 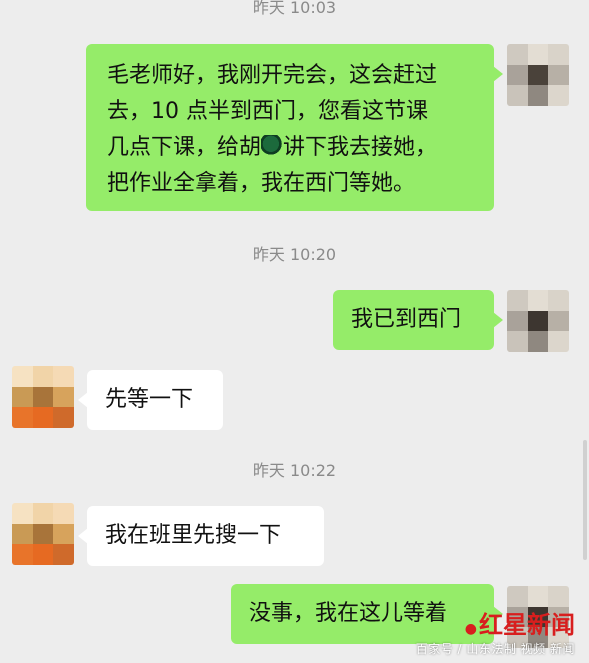 What do you see at coordinates (294, 470) in the screenshot?
I see `timestamp: 昨天 10:22` at bounding box center [294, 470].